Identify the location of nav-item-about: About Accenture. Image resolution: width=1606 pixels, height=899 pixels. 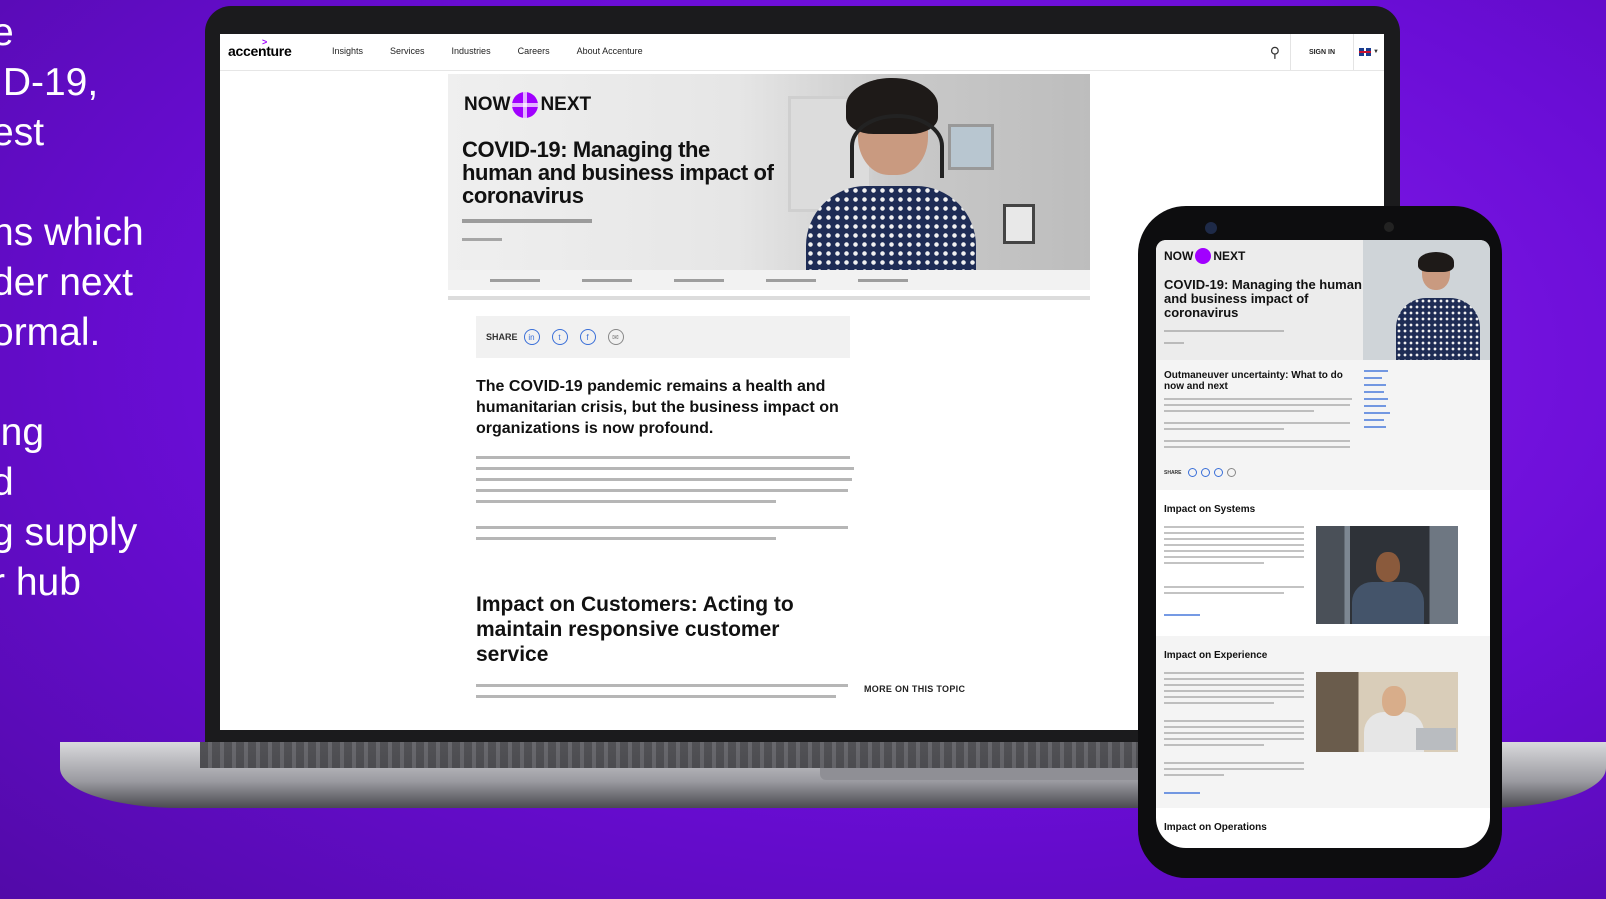
(610, 51).